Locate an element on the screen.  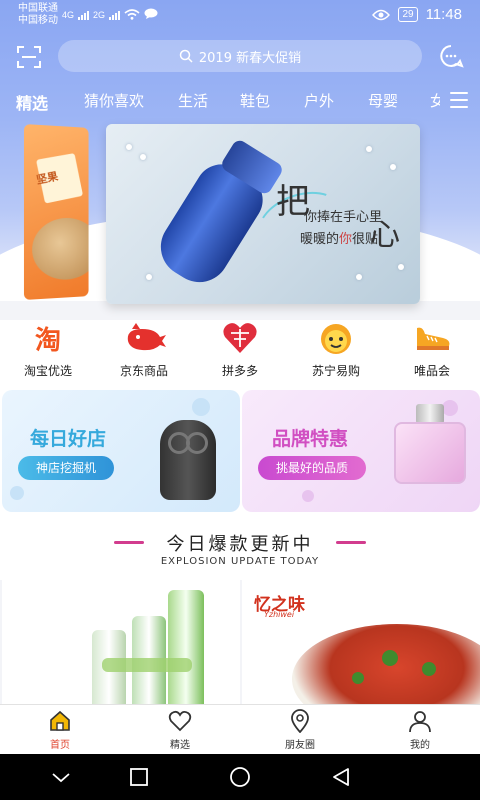
entry-vip: 唯品会 is located at coordinates (432, 349).